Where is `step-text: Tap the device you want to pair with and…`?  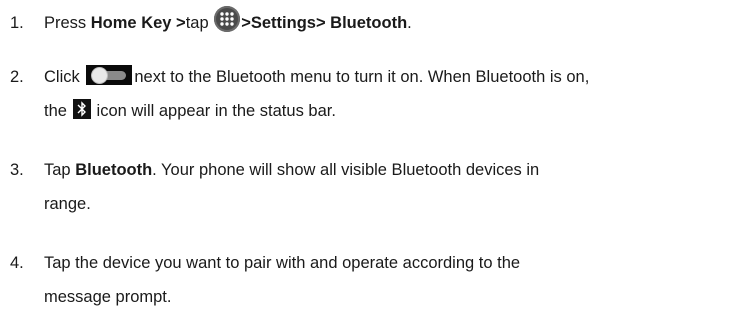
step-text: Tap the device you want to pair with and… is located at coordinates (282, 263).